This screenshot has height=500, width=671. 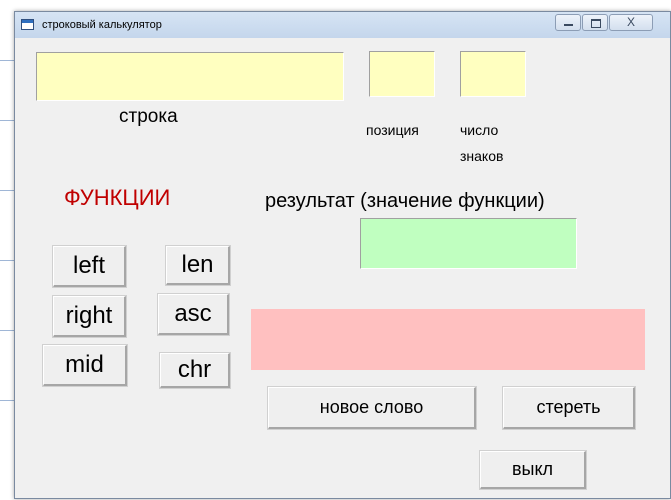 I want to click on title-bar: строковый калькулятор X, so click(x=342, y=25).